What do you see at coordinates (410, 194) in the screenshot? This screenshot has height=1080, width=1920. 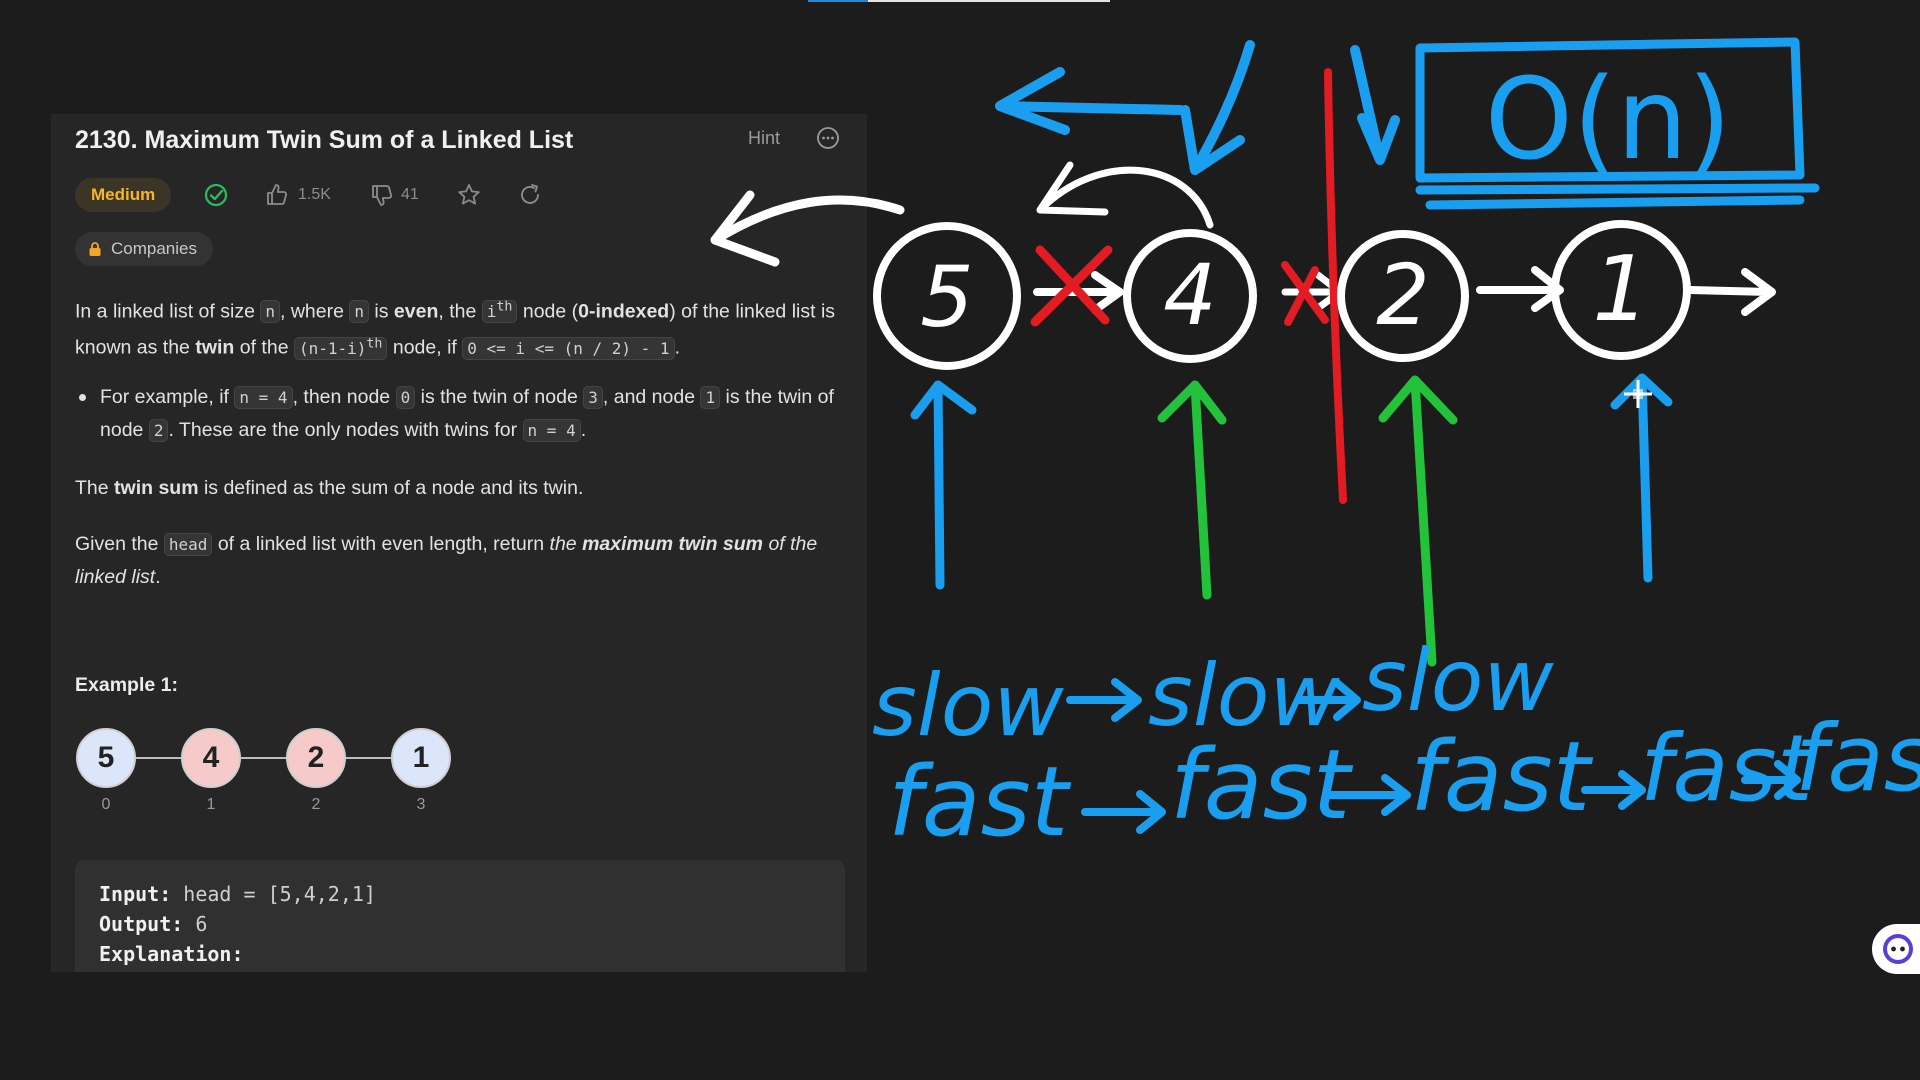 I see `dislikes-count: 41` at bounding box center [410, 194].